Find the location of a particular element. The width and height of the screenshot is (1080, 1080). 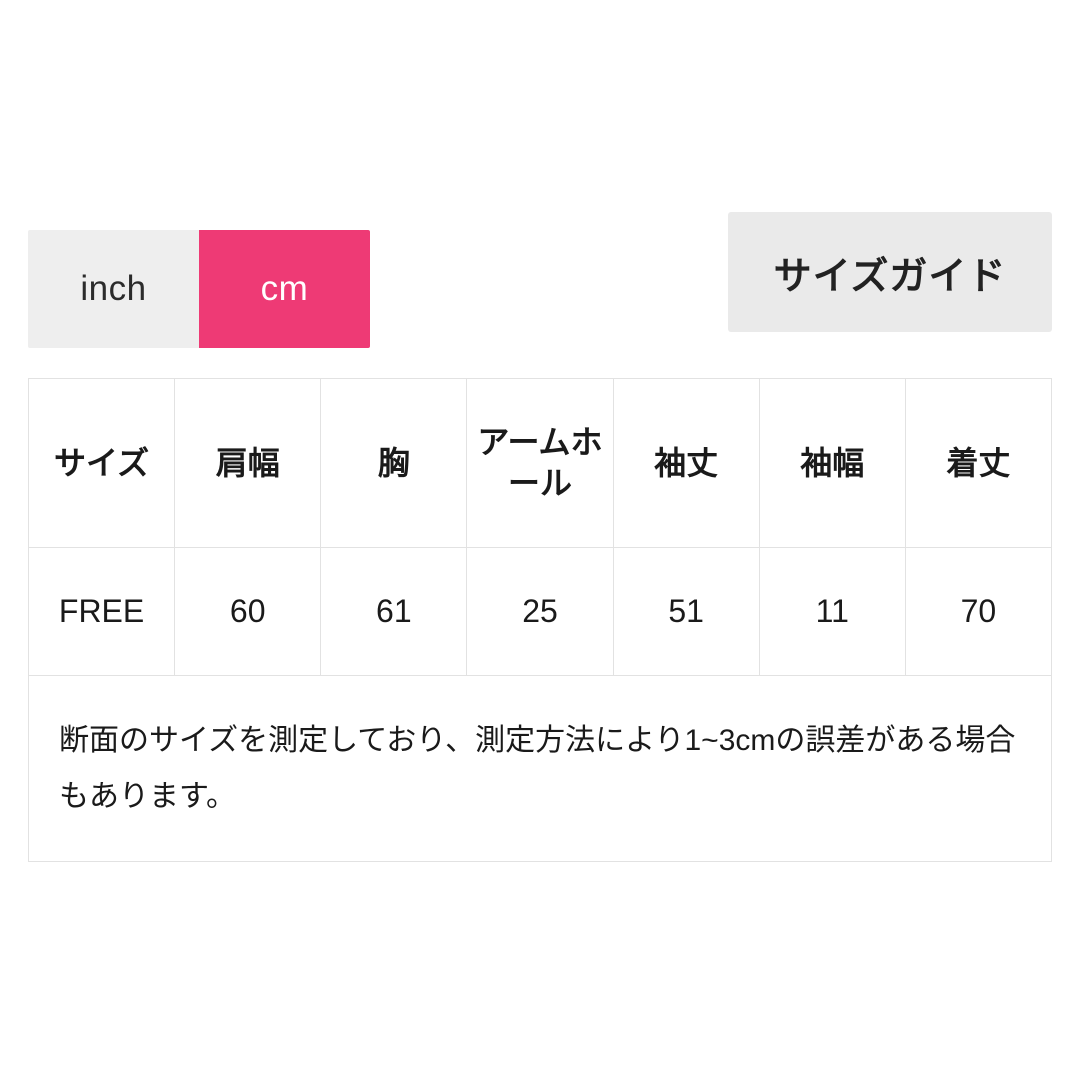

column-header-armhole: アームホール is located at coordinates (540, 463).